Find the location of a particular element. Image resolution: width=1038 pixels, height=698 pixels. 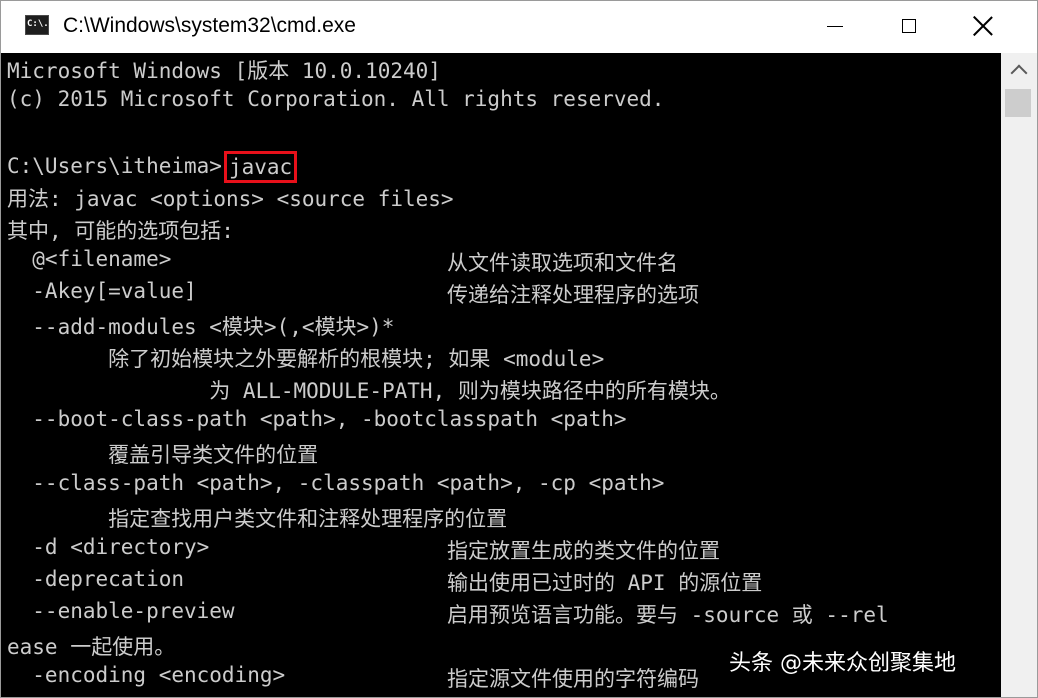

watermark-text: 头条 @未来众创聚集地 is located at coordinates (842, 663).